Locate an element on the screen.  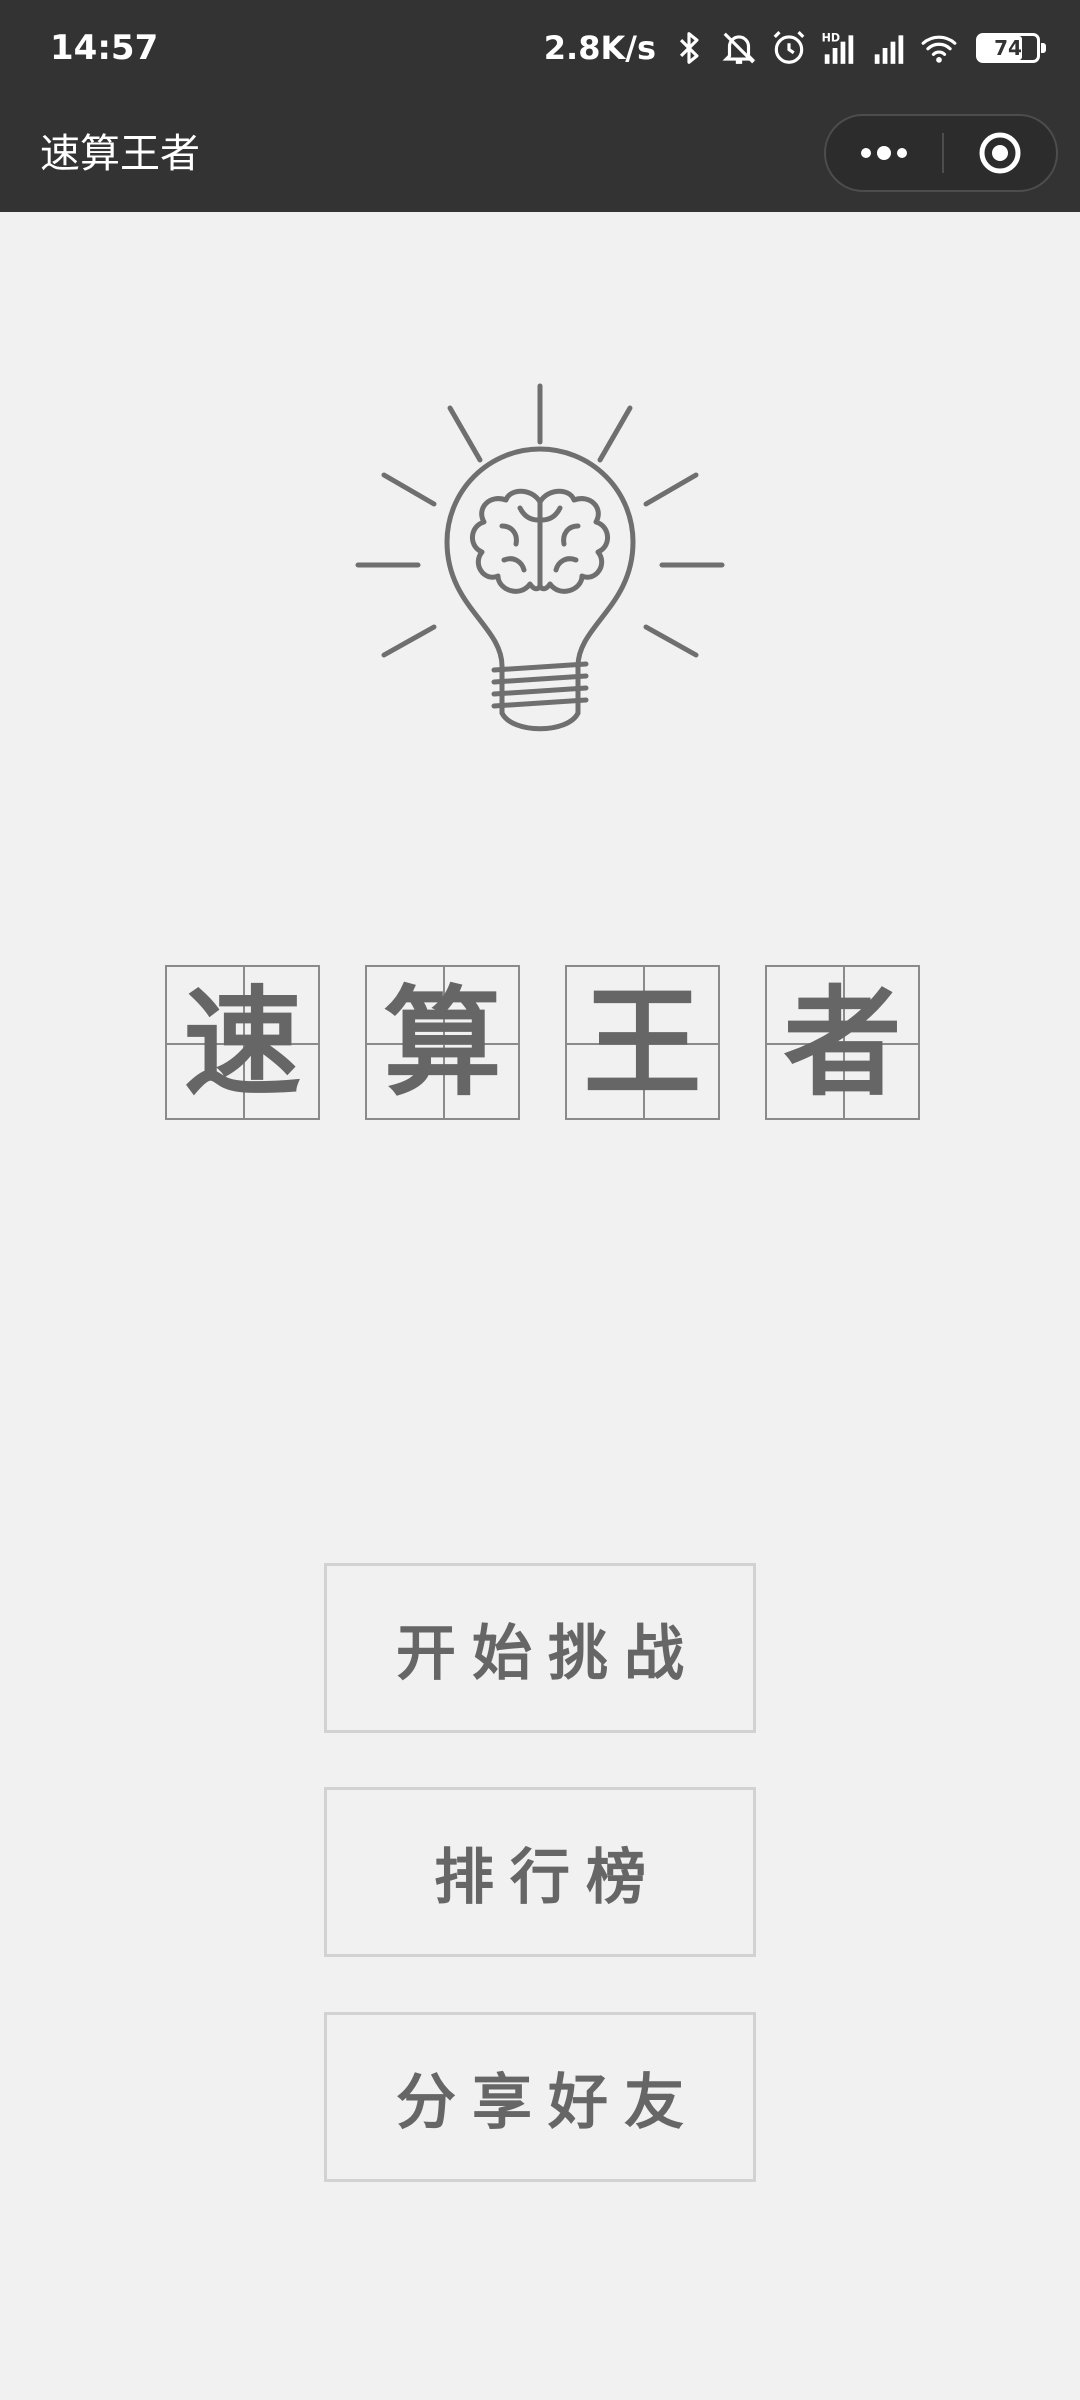
mini-program-capsule is located at coordinates (941, 153).